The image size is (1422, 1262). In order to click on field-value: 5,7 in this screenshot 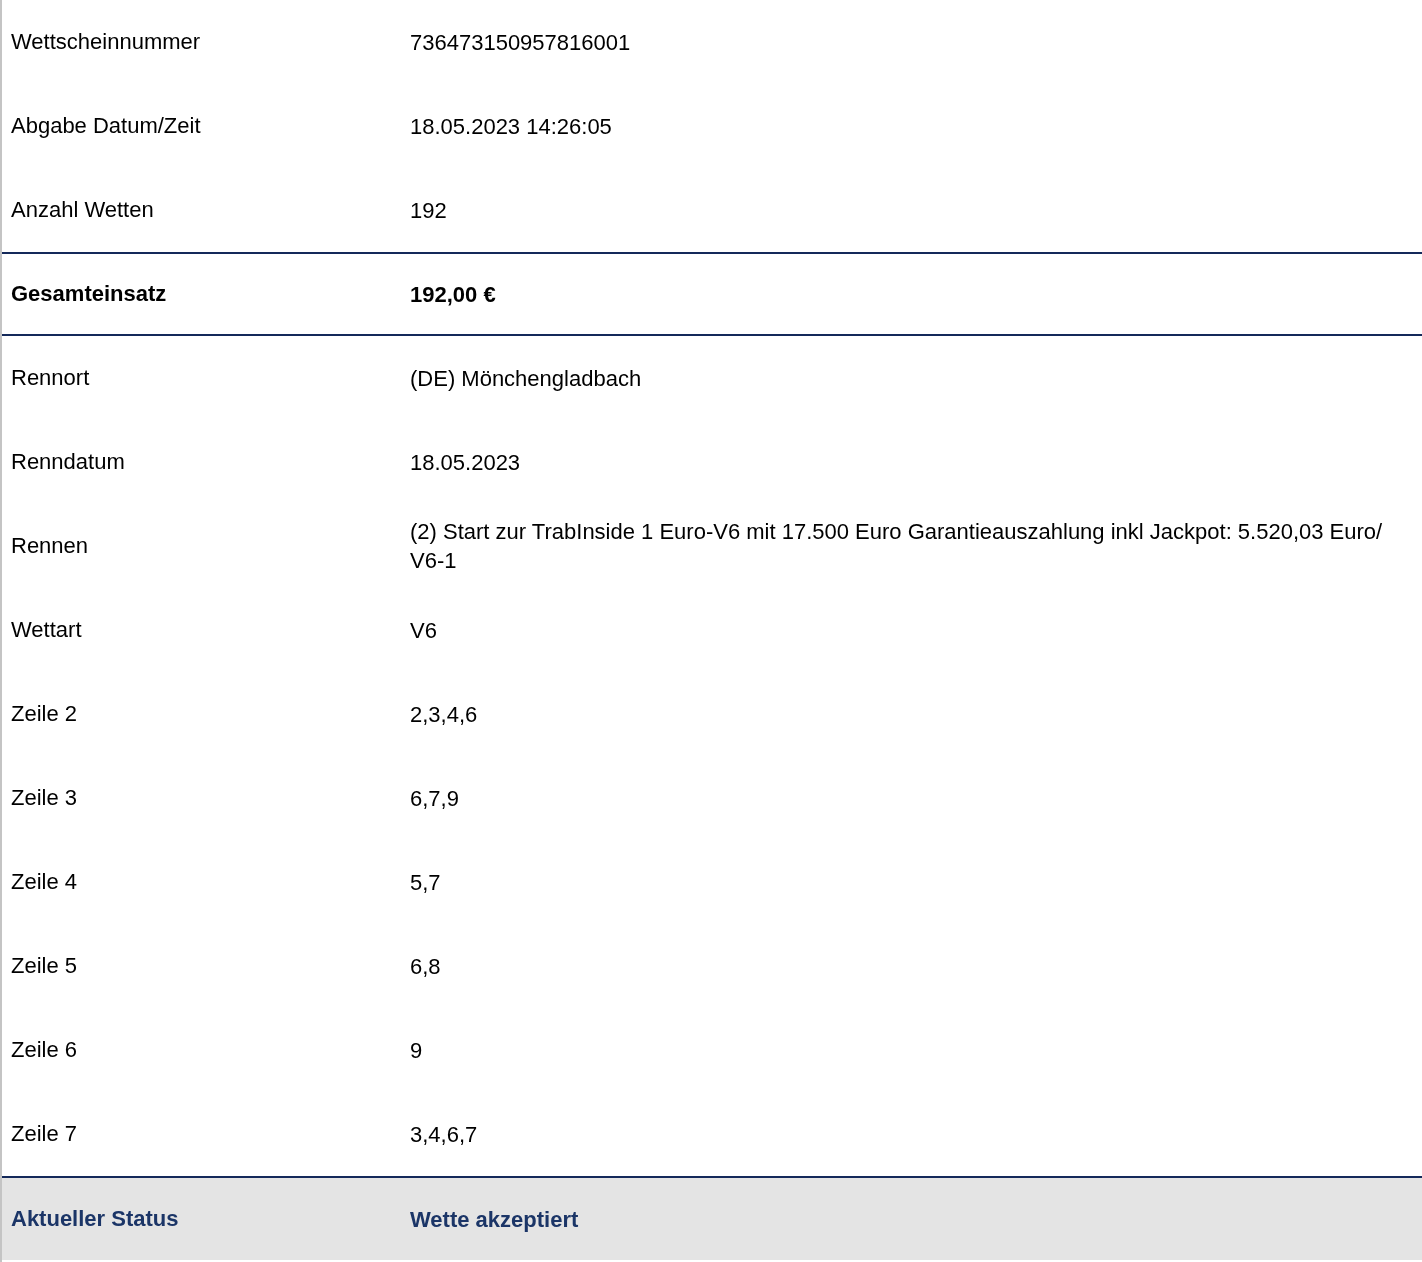, I will do `click(426, 882)`.